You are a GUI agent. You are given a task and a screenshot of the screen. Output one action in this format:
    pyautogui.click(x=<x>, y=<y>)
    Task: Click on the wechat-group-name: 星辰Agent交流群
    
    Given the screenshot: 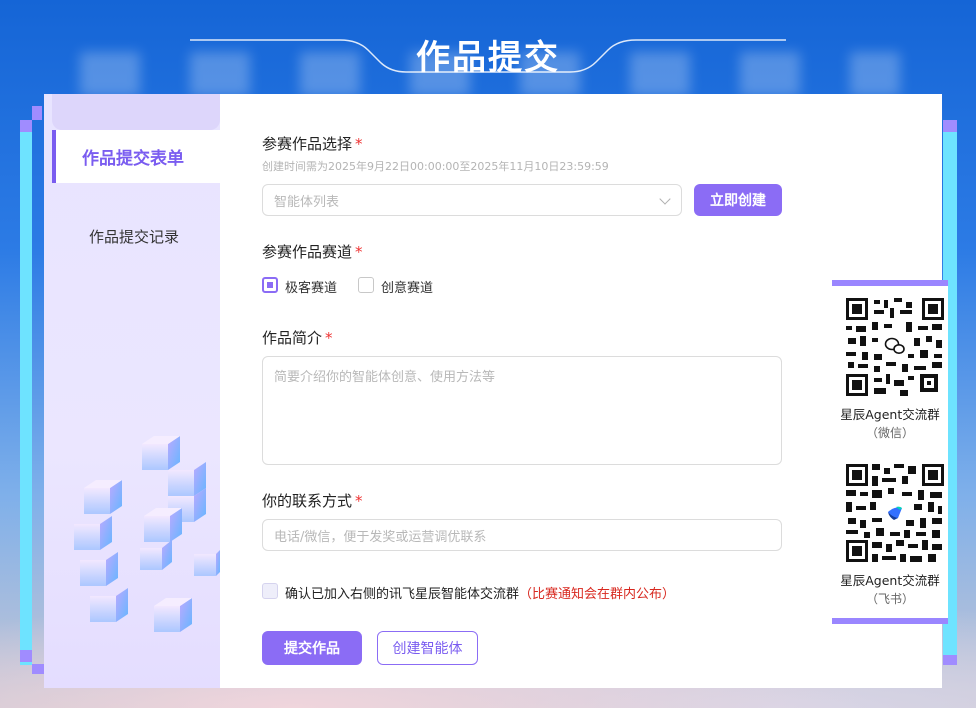 What is the action you would take?
    pyautogui.click(x=890, y=414)
    